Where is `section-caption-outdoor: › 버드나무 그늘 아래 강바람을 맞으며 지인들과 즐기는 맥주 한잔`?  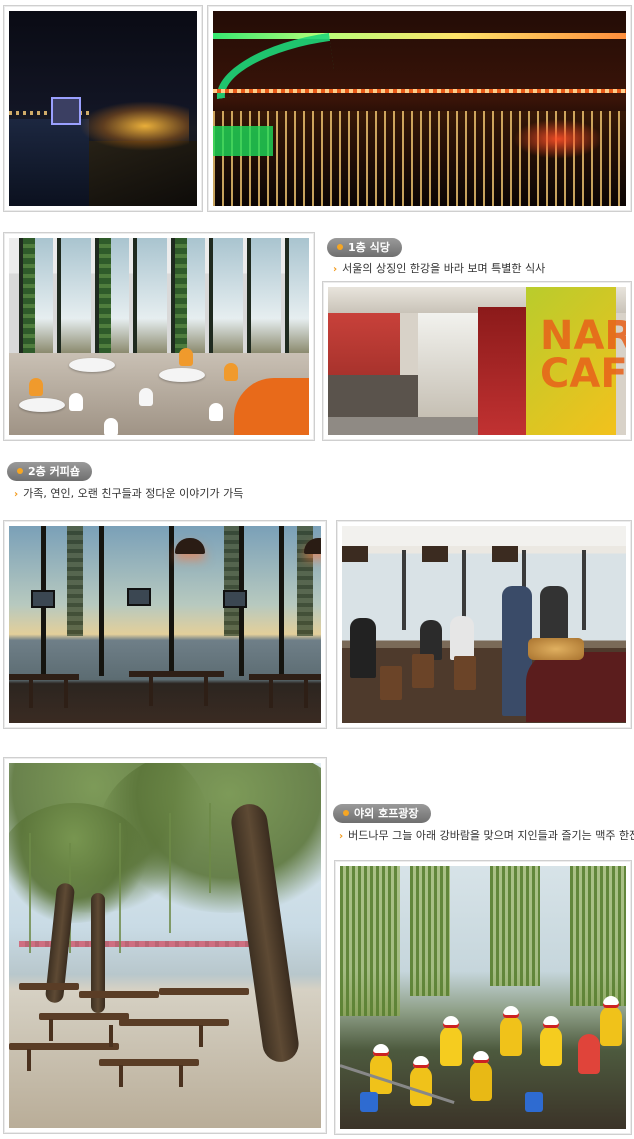
section-caption-outdoor: › 버드나무 그늘 아래 강바람을 맞으며 지인들과 즐기는 맥주 한잔 is located at coordinates (486, 836).